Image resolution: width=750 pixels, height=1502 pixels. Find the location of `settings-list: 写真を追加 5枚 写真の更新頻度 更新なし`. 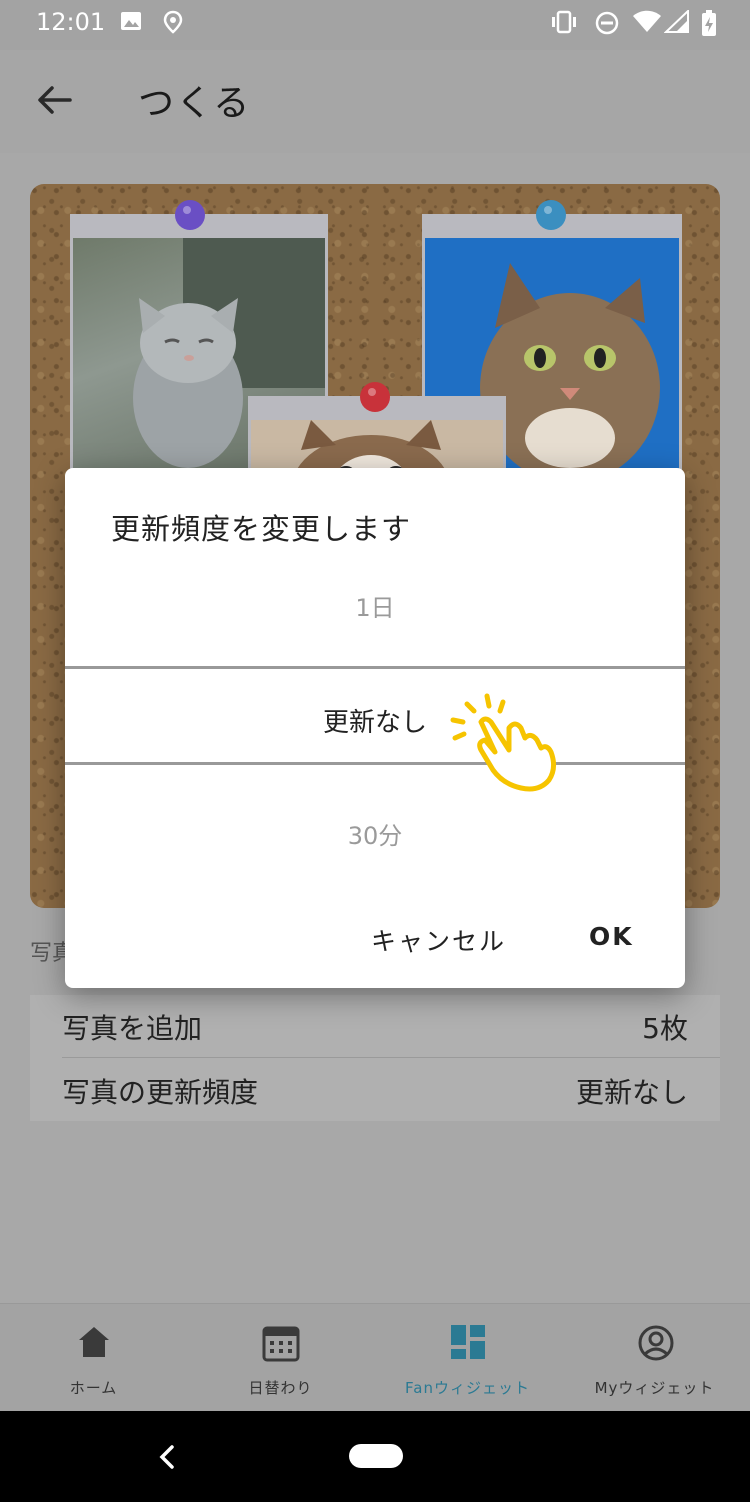

settings-list: 写真を追加 5枚 写真の更新頻度 更新なし is located at coordinates (375, 1058).